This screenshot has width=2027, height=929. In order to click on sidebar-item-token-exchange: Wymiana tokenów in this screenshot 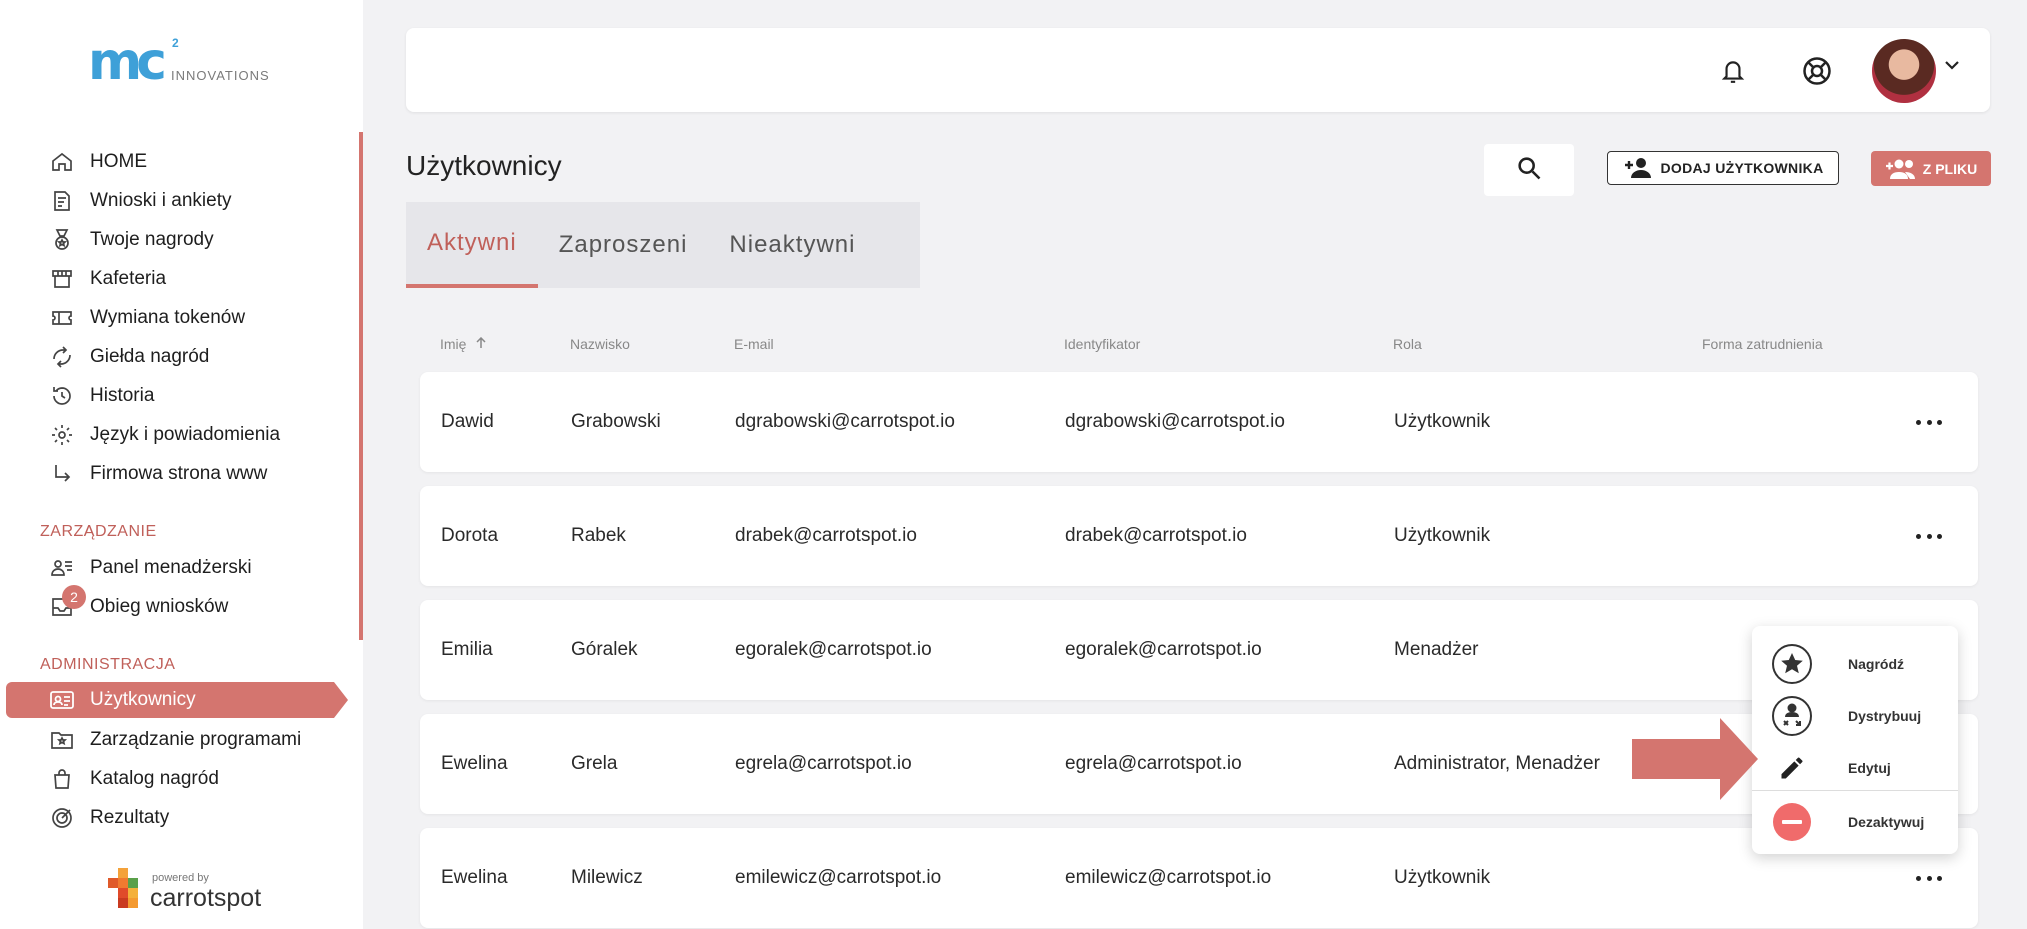, I will do `click(198, 318)`.